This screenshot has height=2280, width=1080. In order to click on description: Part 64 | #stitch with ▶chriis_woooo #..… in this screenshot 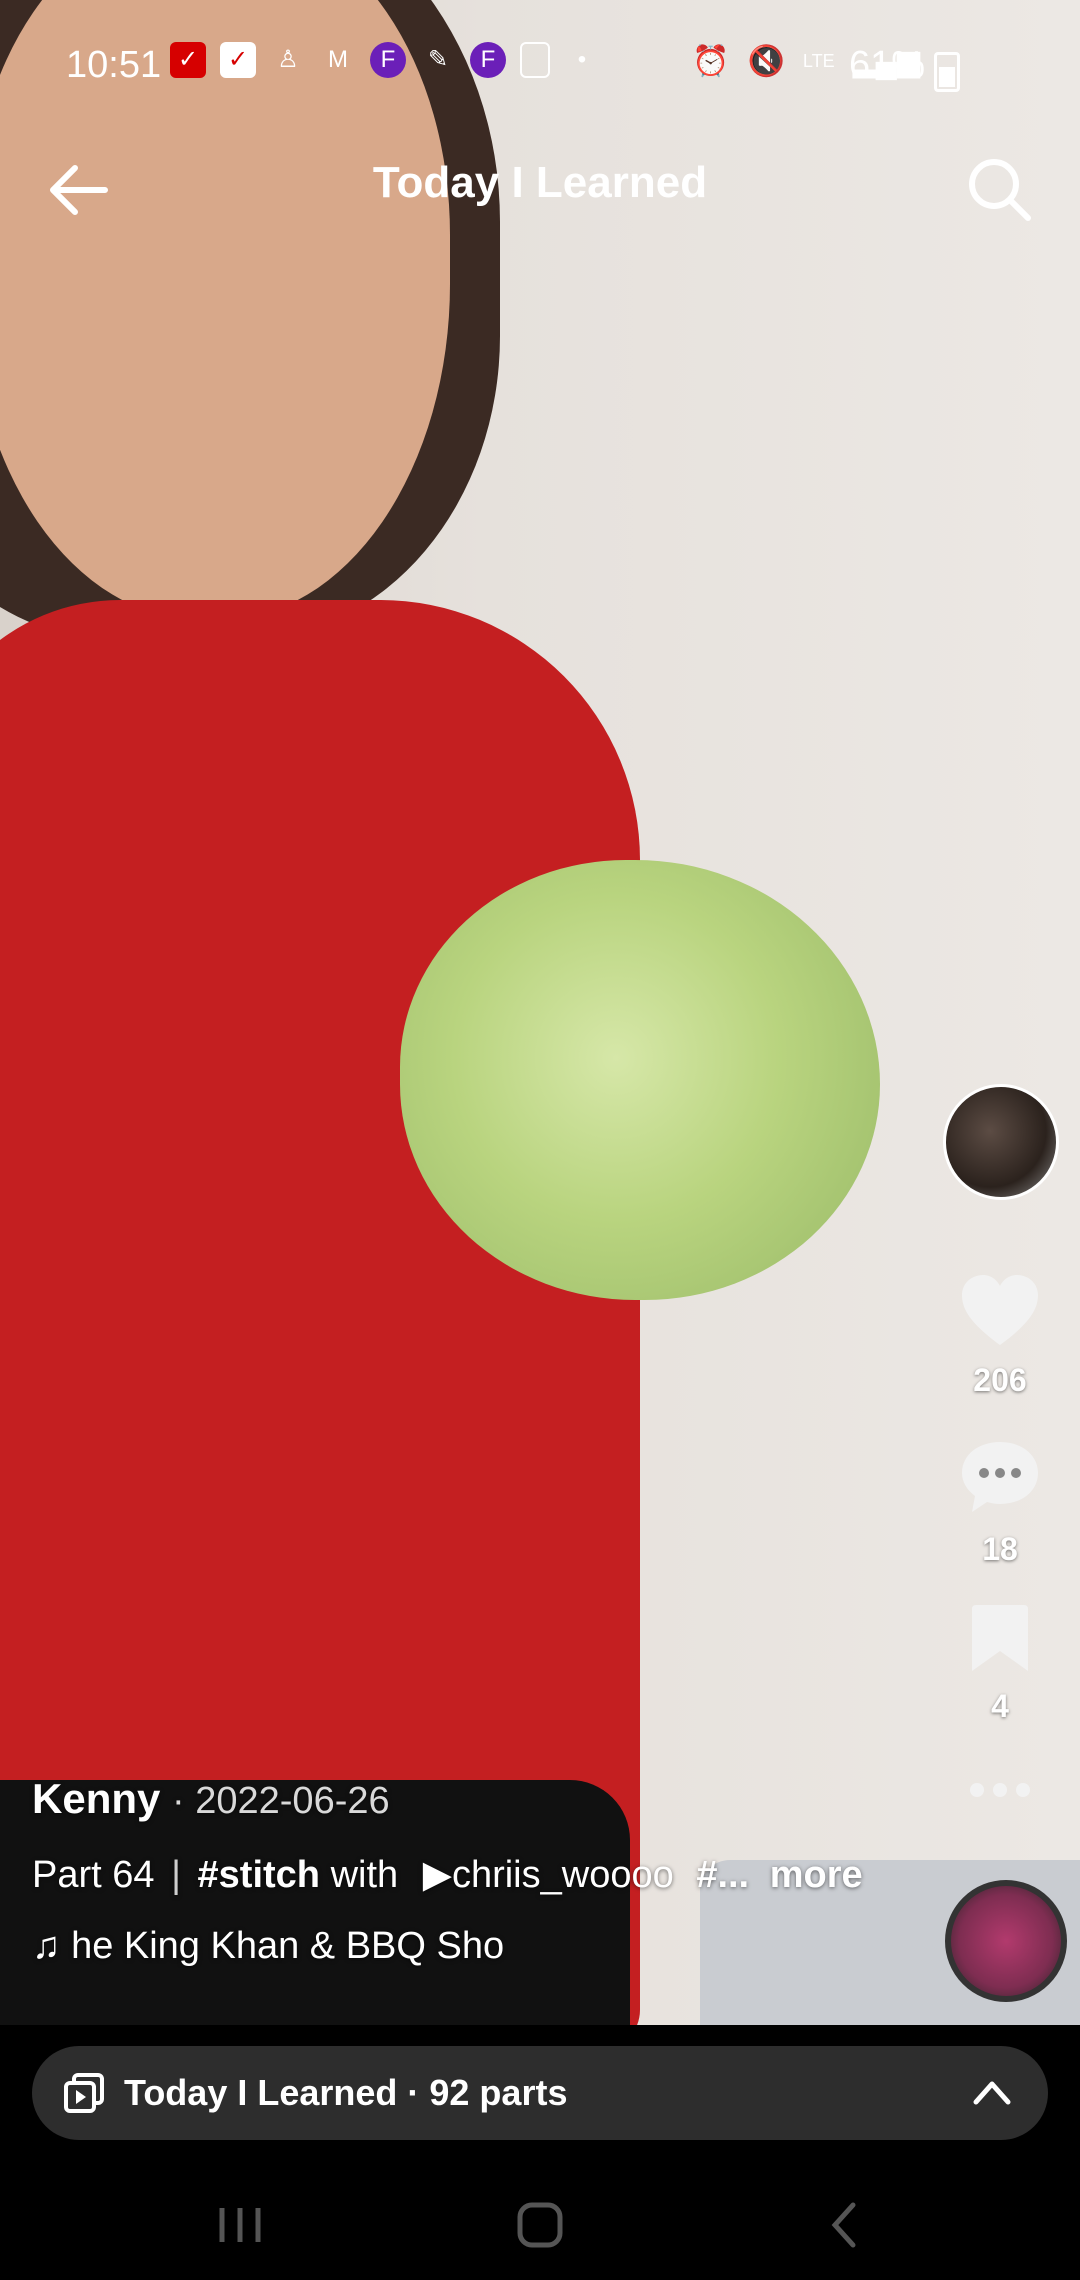, I will do `click(462, 1874)`.